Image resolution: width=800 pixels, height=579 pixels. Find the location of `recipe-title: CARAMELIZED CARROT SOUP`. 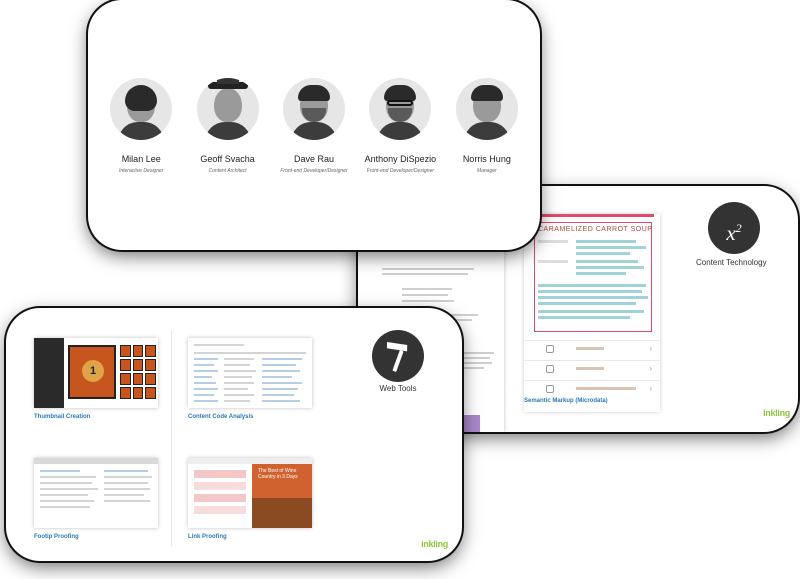

recipe-title: CARAMELIZED CARROT SOUP is located at coordinates (595, 229).